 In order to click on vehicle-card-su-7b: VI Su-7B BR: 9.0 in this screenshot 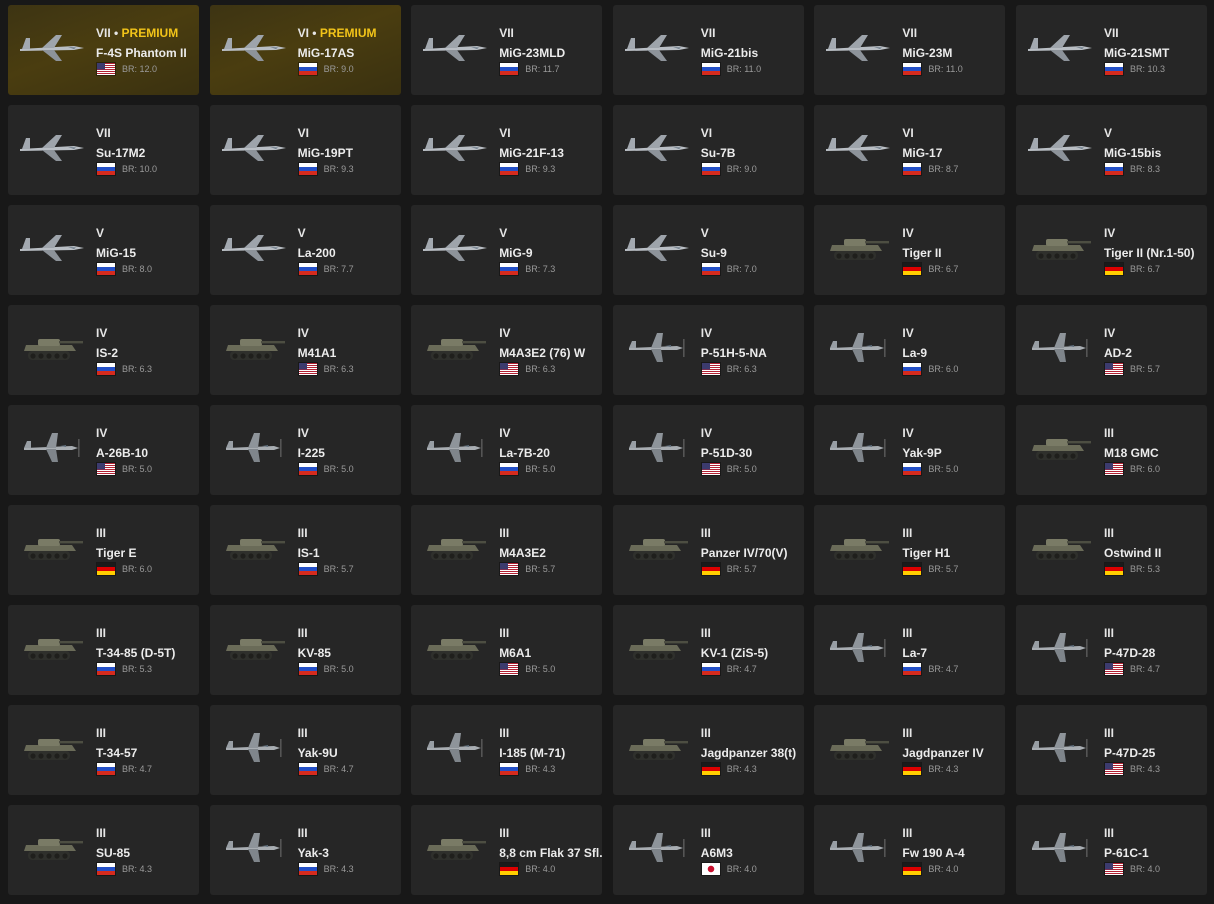, I will do `click(708, 150)`.